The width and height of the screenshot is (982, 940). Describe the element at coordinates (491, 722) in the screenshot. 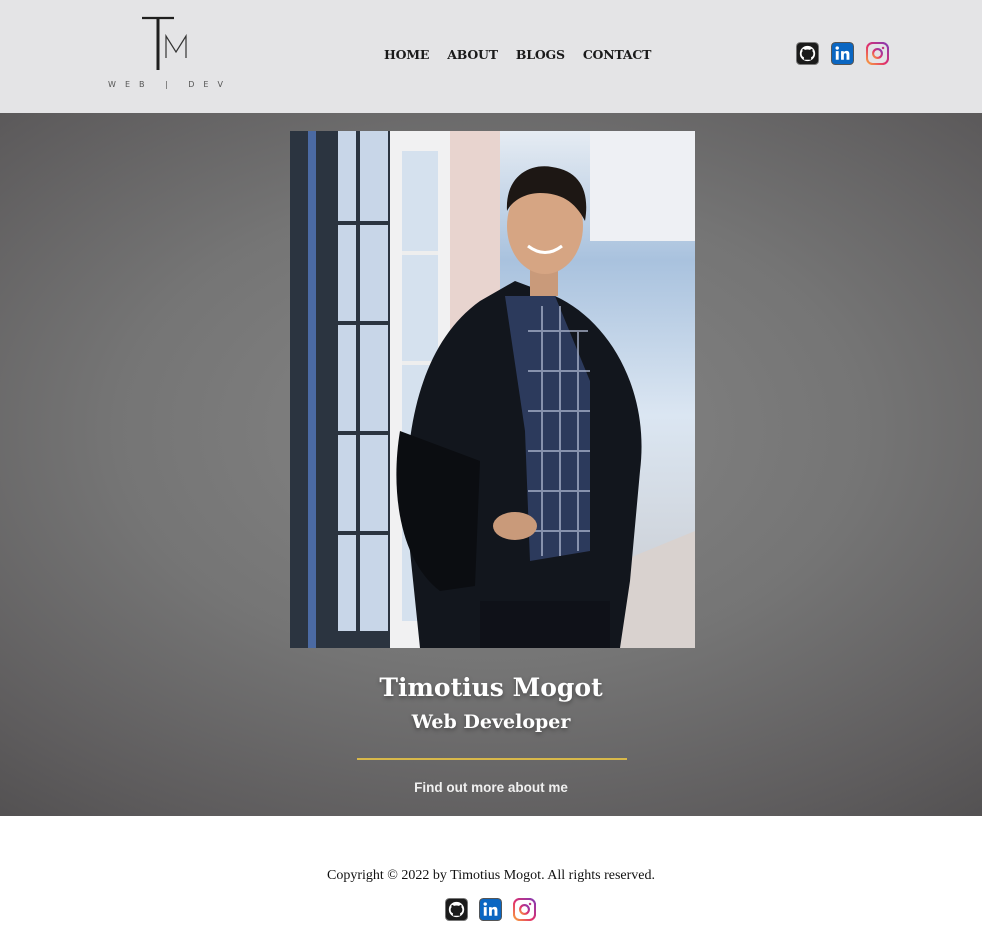

I see `hero-role: Web Developer` at that location.